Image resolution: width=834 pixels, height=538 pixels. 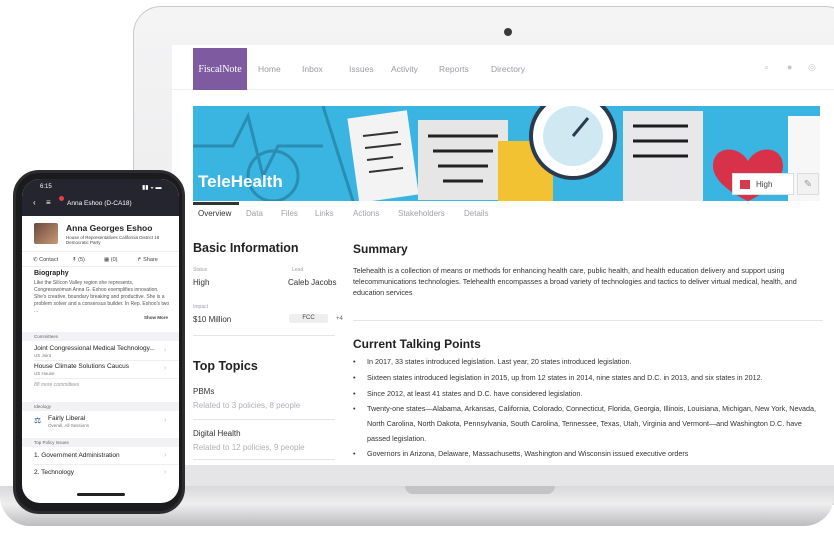 I want to click on show-more-link: Show More, so click(x=156, y=317).